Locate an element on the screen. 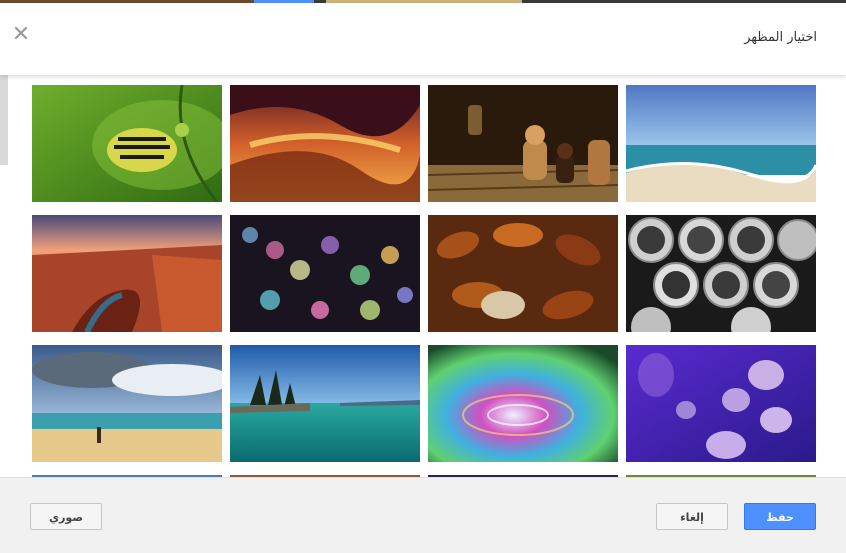 The image size is (846, 553). theme-jellyfish is located at coordinates (721, 403).